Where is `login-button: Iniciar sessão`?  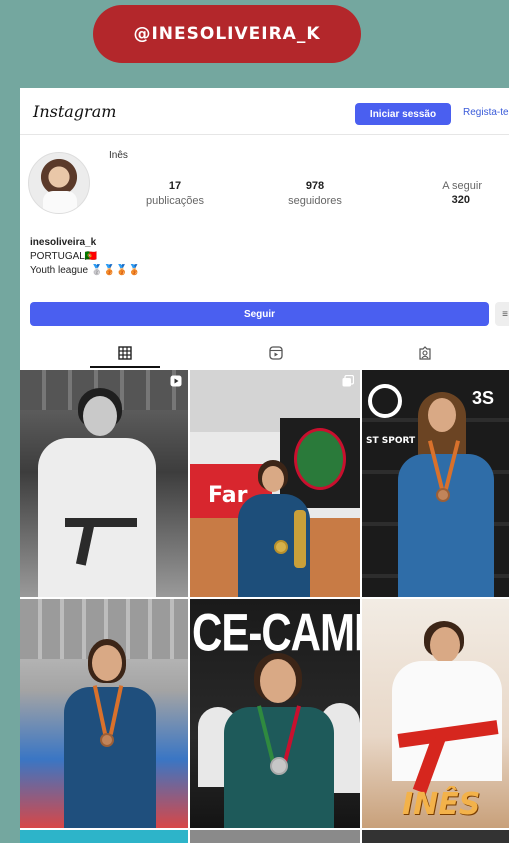
login-button: Iniciar sessão is located at coordinates (403, 114).